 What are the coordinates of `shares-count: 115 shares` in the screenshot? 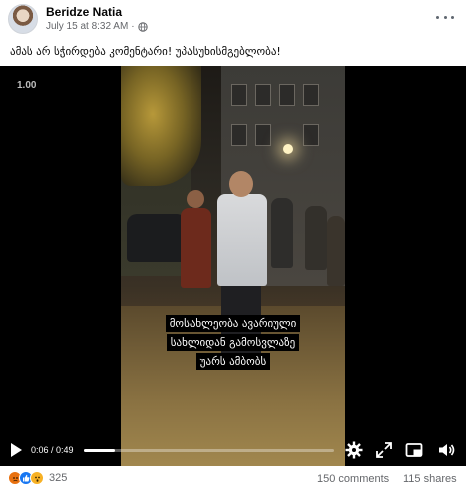 It's located at (430, 479).